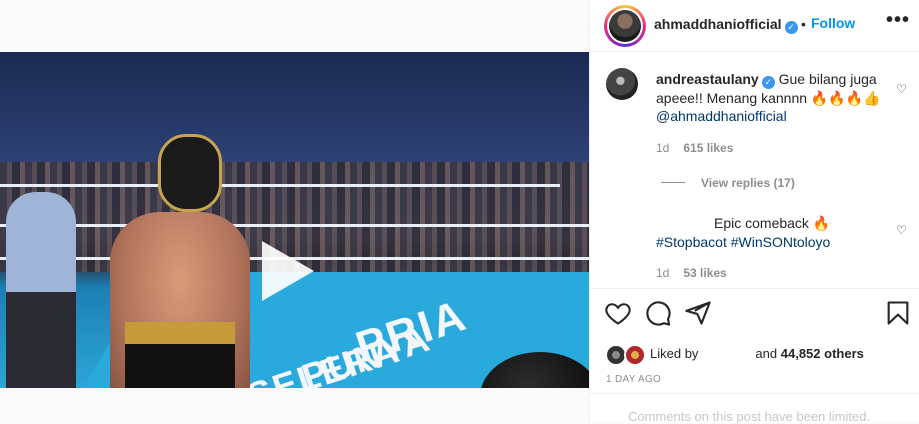 The height and width of the screenshot is (424, 919). What do you see at coordinates (748, 183) in the screenshot?
I see `view-replies-button: View replies (17)` at bounding box center [748, 183].